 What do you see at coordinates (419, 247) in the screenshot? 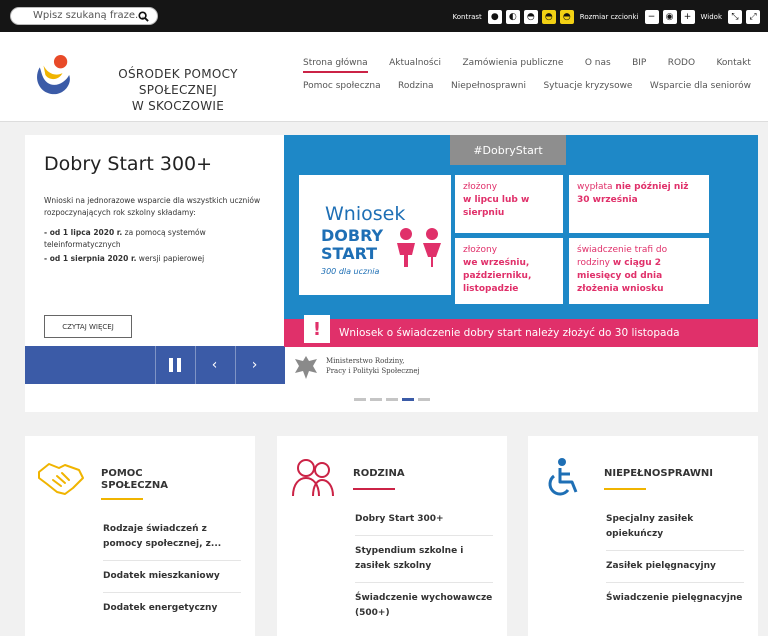
I see `children-icon` at bounding box center [419, 247].